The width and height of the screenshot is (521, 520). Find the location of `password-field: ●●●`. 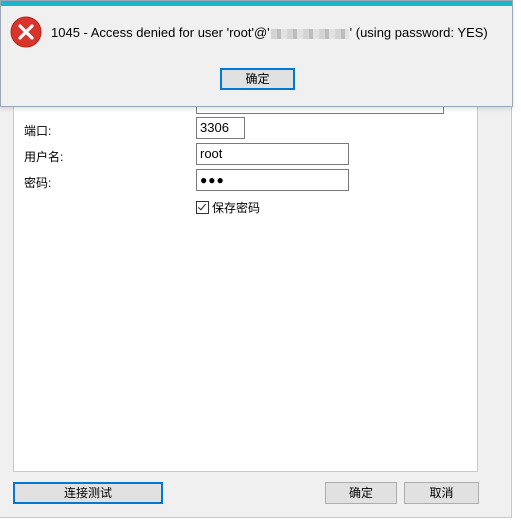

password-field: ●●● is located at coordinates (272, 180).